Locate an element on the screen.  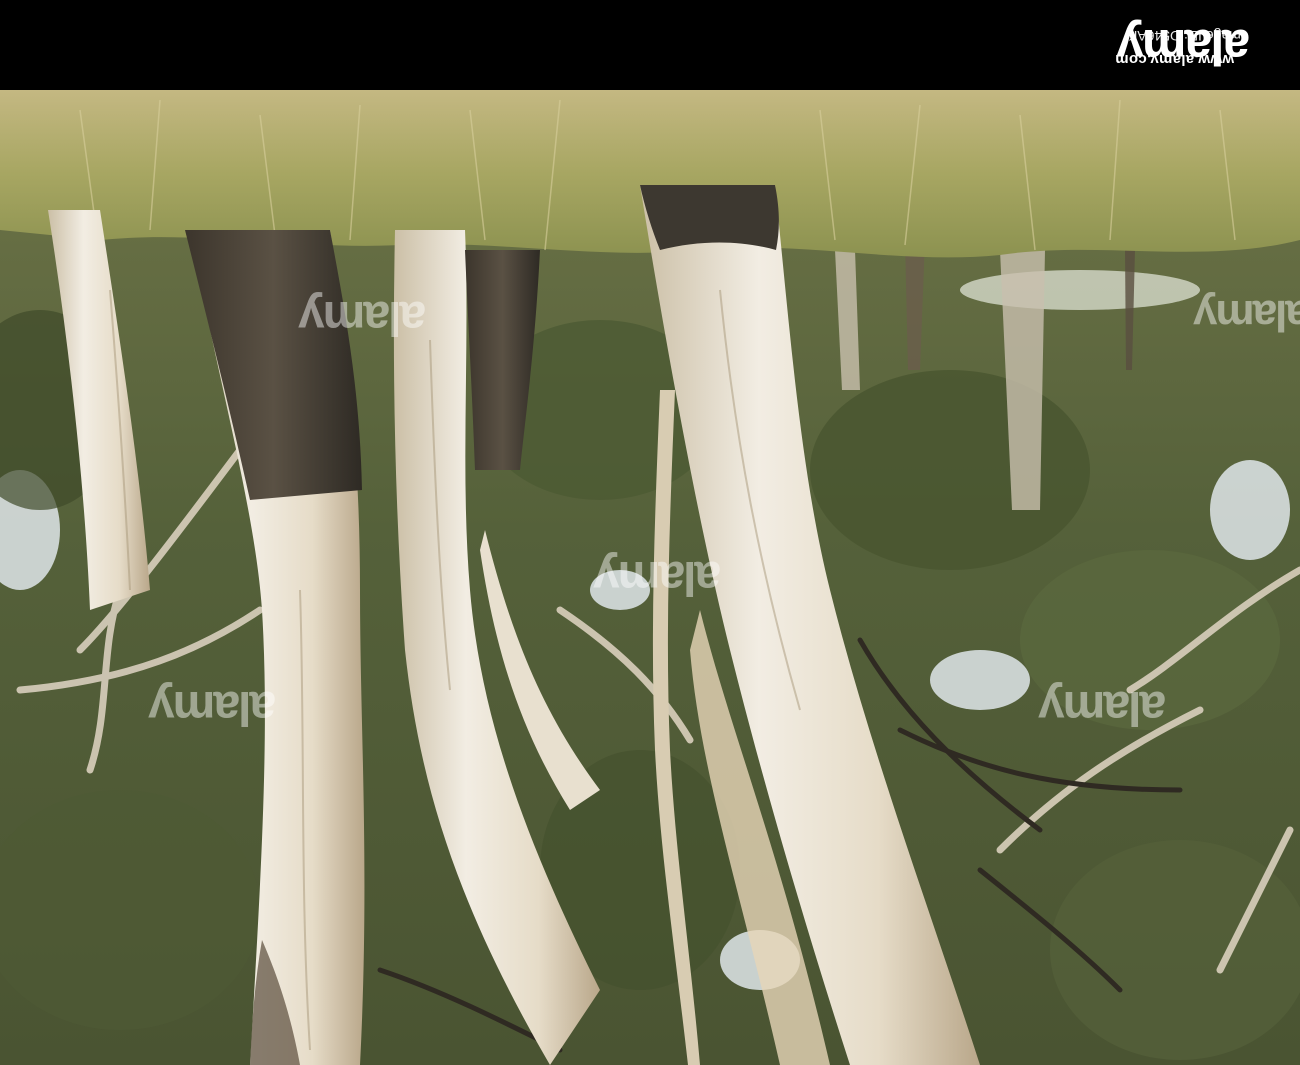
alamy-logo: alamy is located at coordinates (1184, 47).